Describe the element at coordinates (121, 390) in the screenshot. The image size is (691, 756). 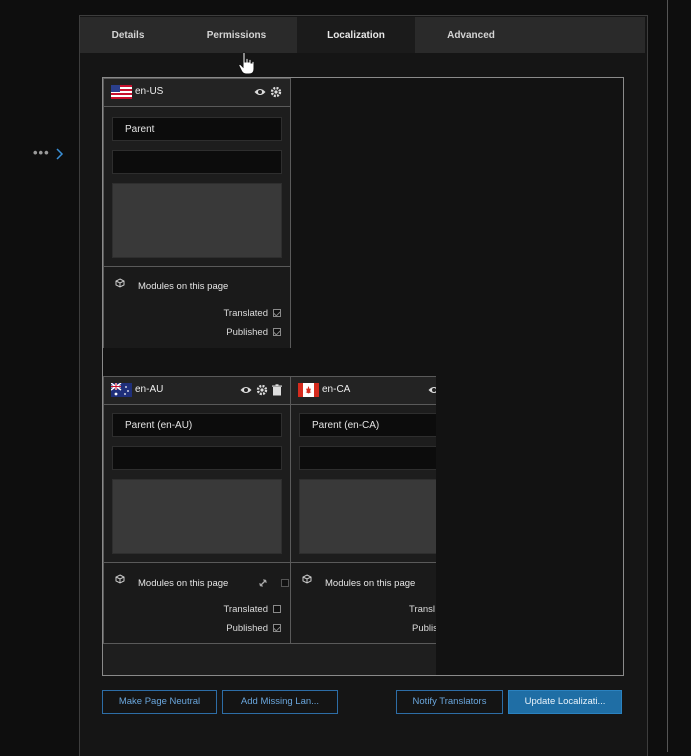
I see `australia-flag-icon` at that location.